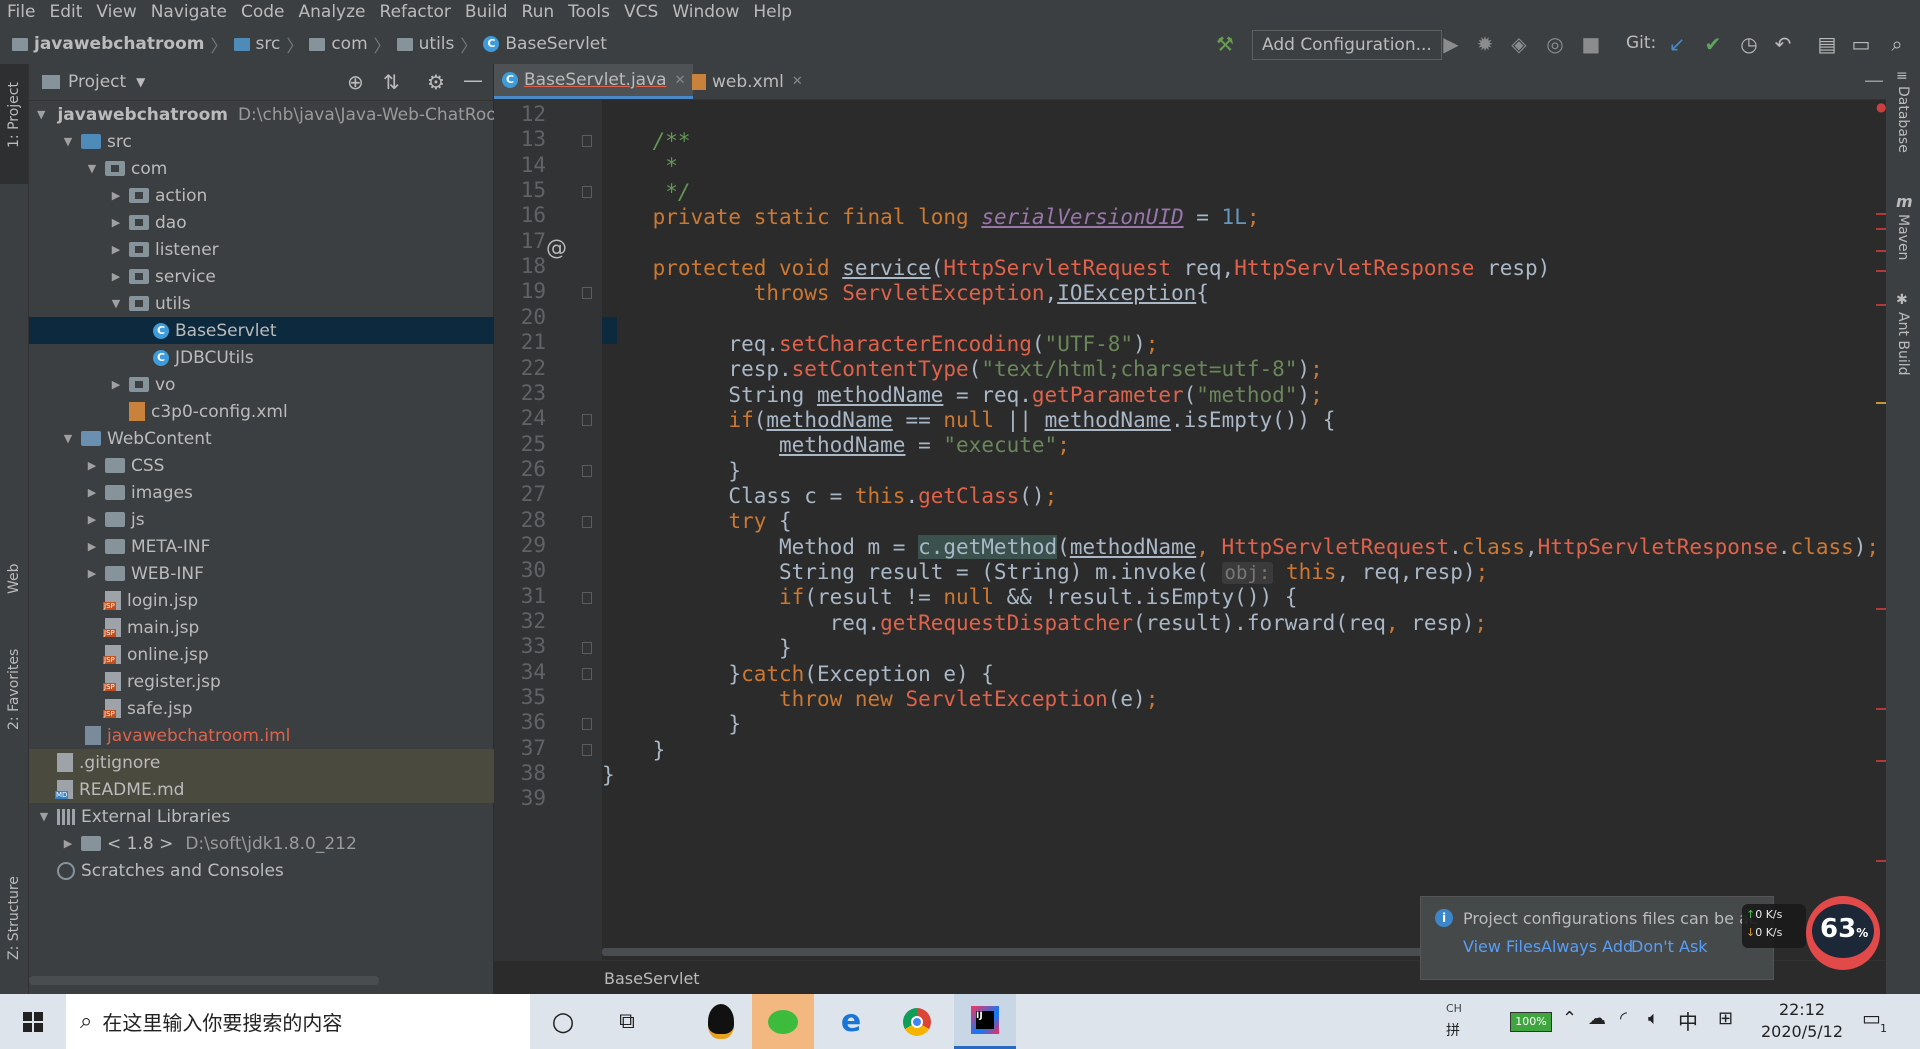 This screenshot has height=1049, width=1920. Describe the element at coordinates (391, 82) in the screenshot. I see `collapse-all-icon: ⇅` at that location.